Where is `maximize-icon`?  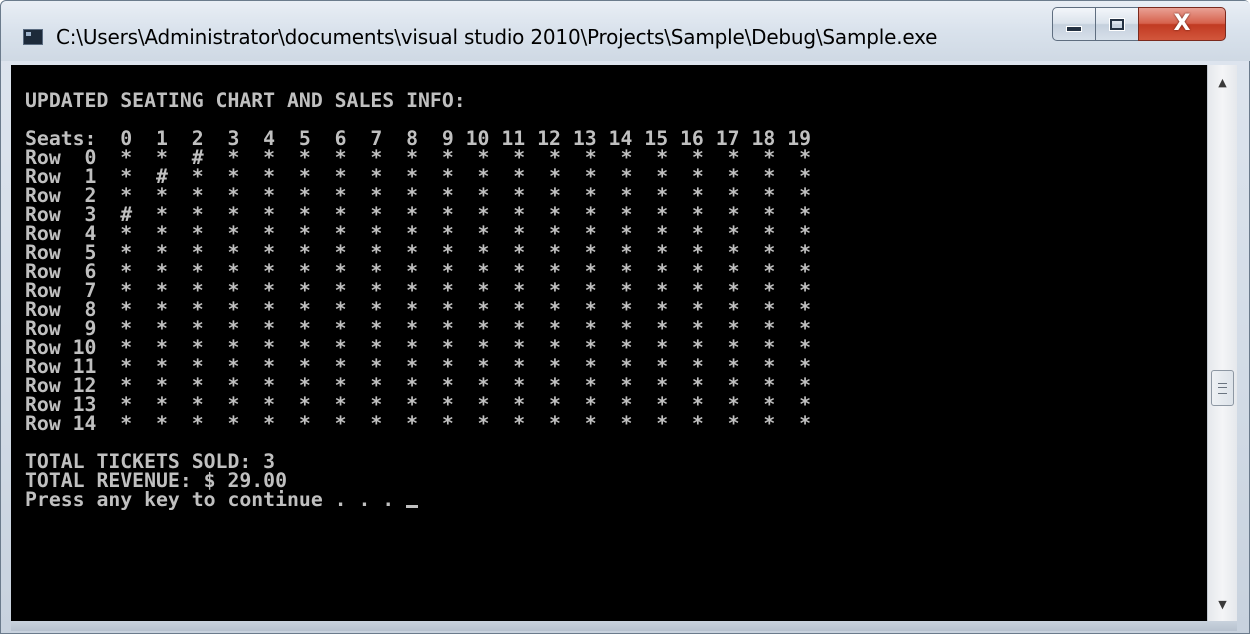
maximize-icon is located at coordinates (1117, 24).